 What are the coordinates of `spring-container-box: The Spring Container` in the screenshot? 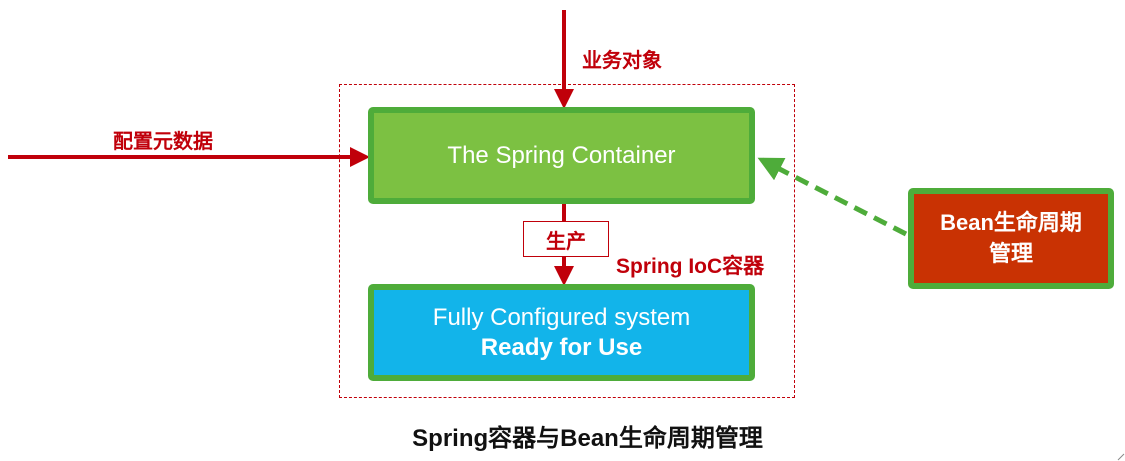 It's located at (561, 155).